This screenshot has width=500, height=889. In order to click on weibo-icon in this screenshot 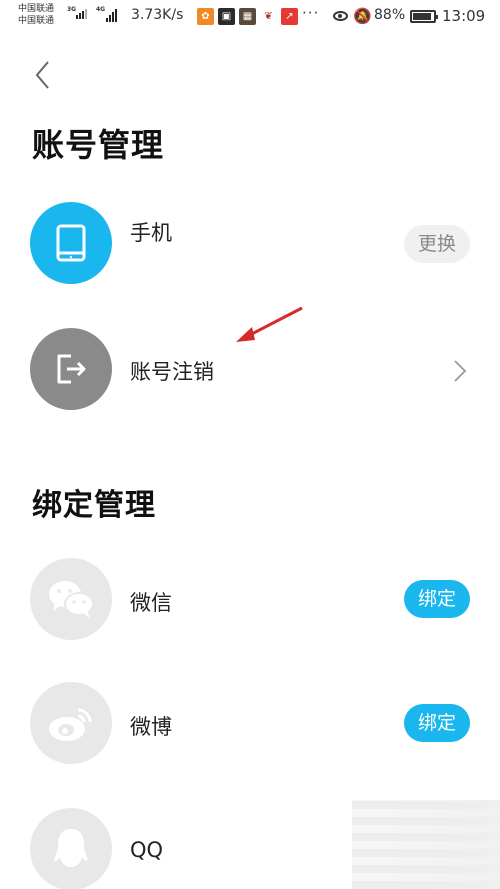, I will do `click(70, 724)`.